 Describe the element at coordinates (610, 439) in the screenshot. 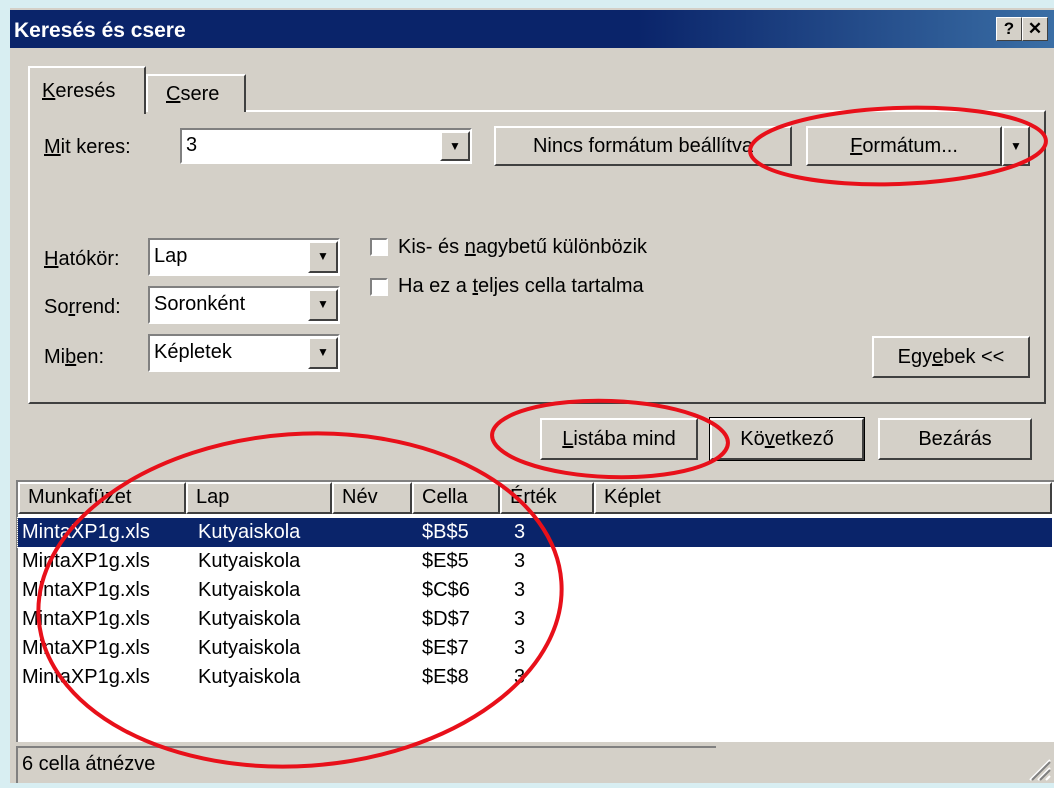

I see `find-all-annotation-ellipse` at that location.